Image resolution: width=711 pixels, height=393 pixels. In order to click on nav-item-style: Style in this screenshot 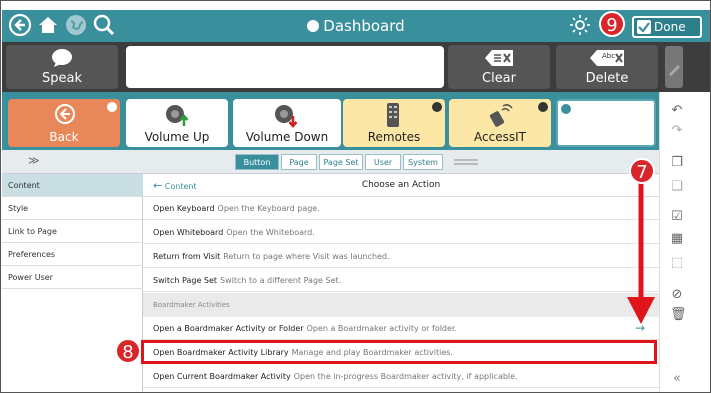, I will do `click(72, 208)`.